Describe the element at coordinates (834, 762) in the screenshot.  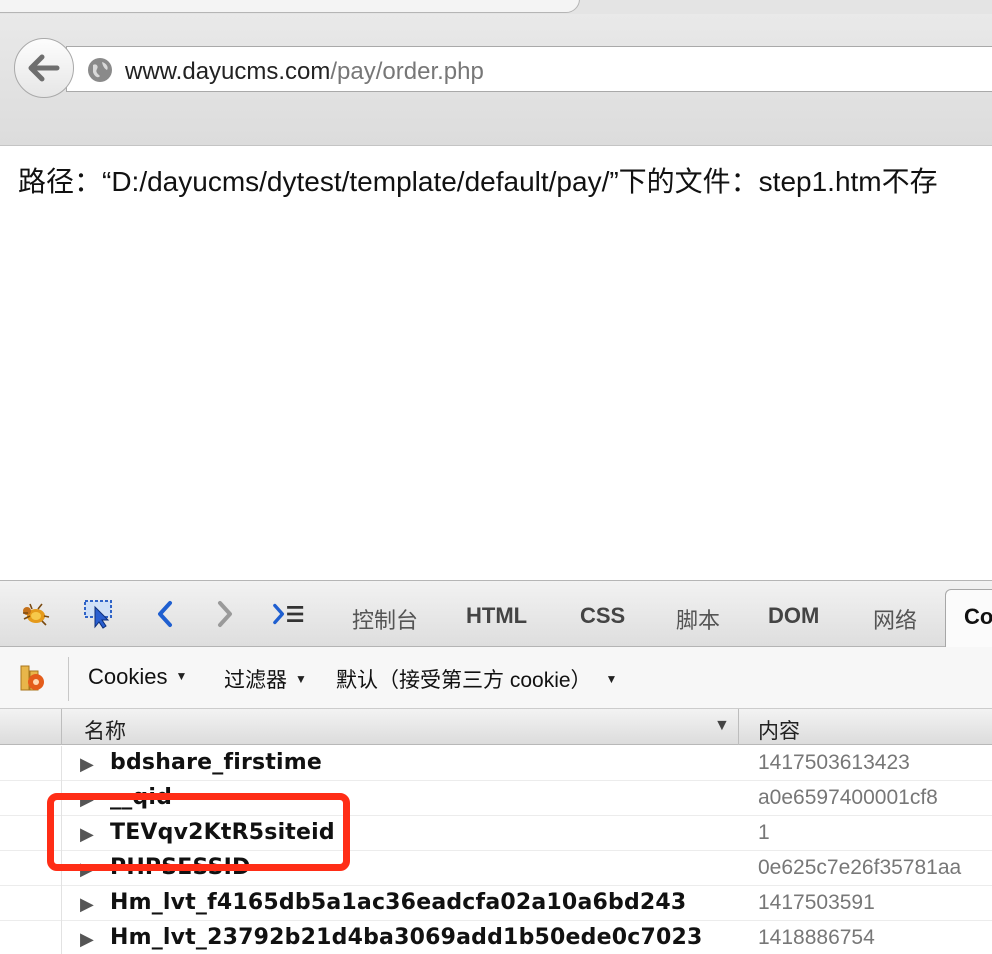
I see `cookie-value: 1417503613423` at that location.